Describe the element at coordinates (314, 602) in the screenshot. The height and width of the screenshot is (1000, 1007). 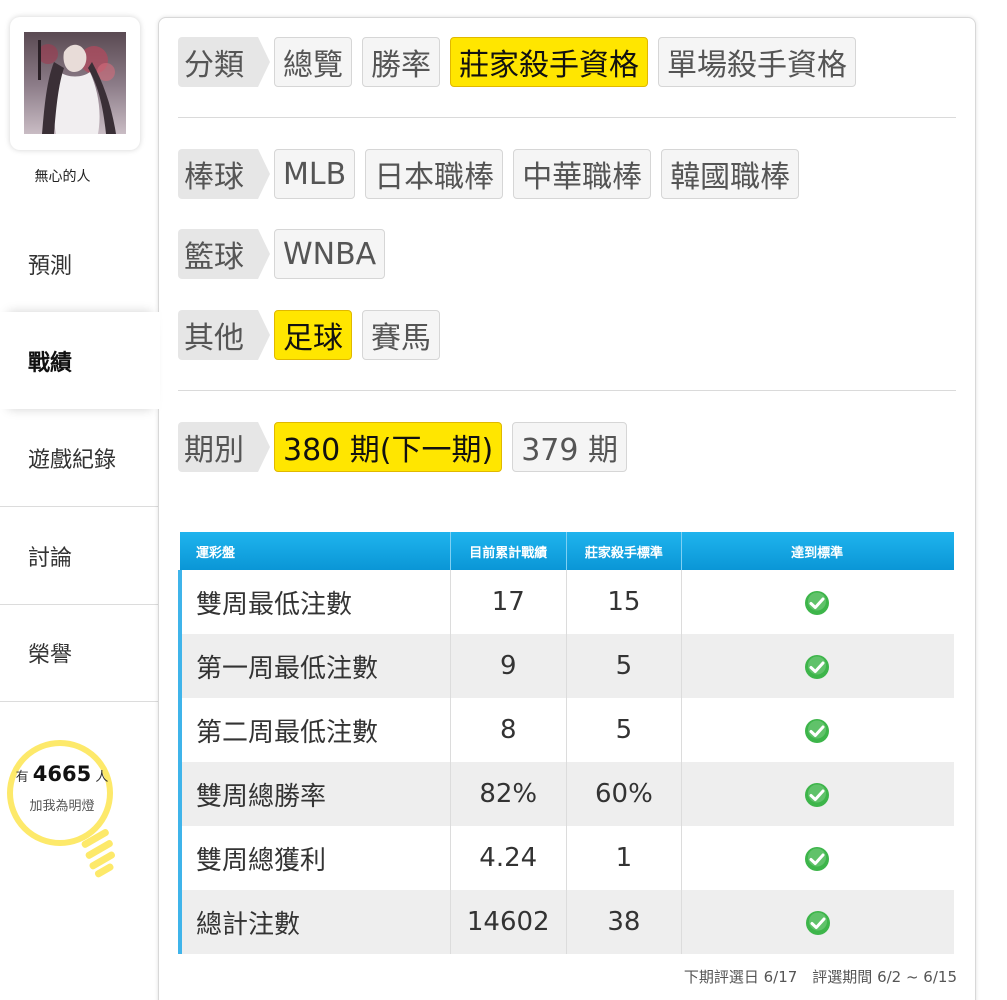
I see `row-name-cell: 雙周最低注數` at that location.